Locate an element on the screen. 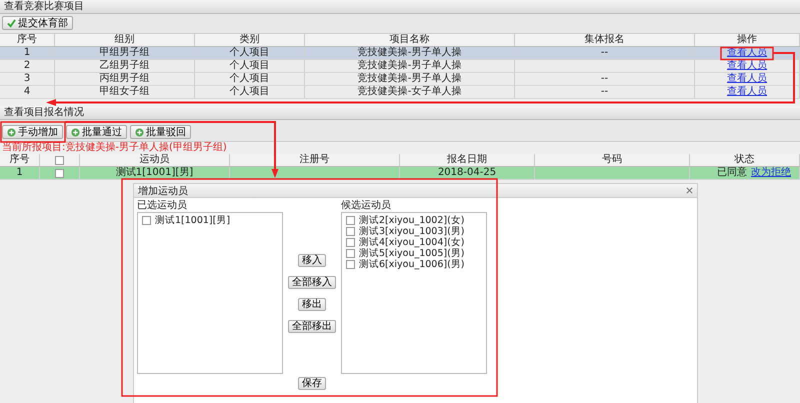  table-row: 3 丙组男子组 个人项目 竞技健美操-男子单人操 -- 查看人员 is located at coordinates (400, 79).